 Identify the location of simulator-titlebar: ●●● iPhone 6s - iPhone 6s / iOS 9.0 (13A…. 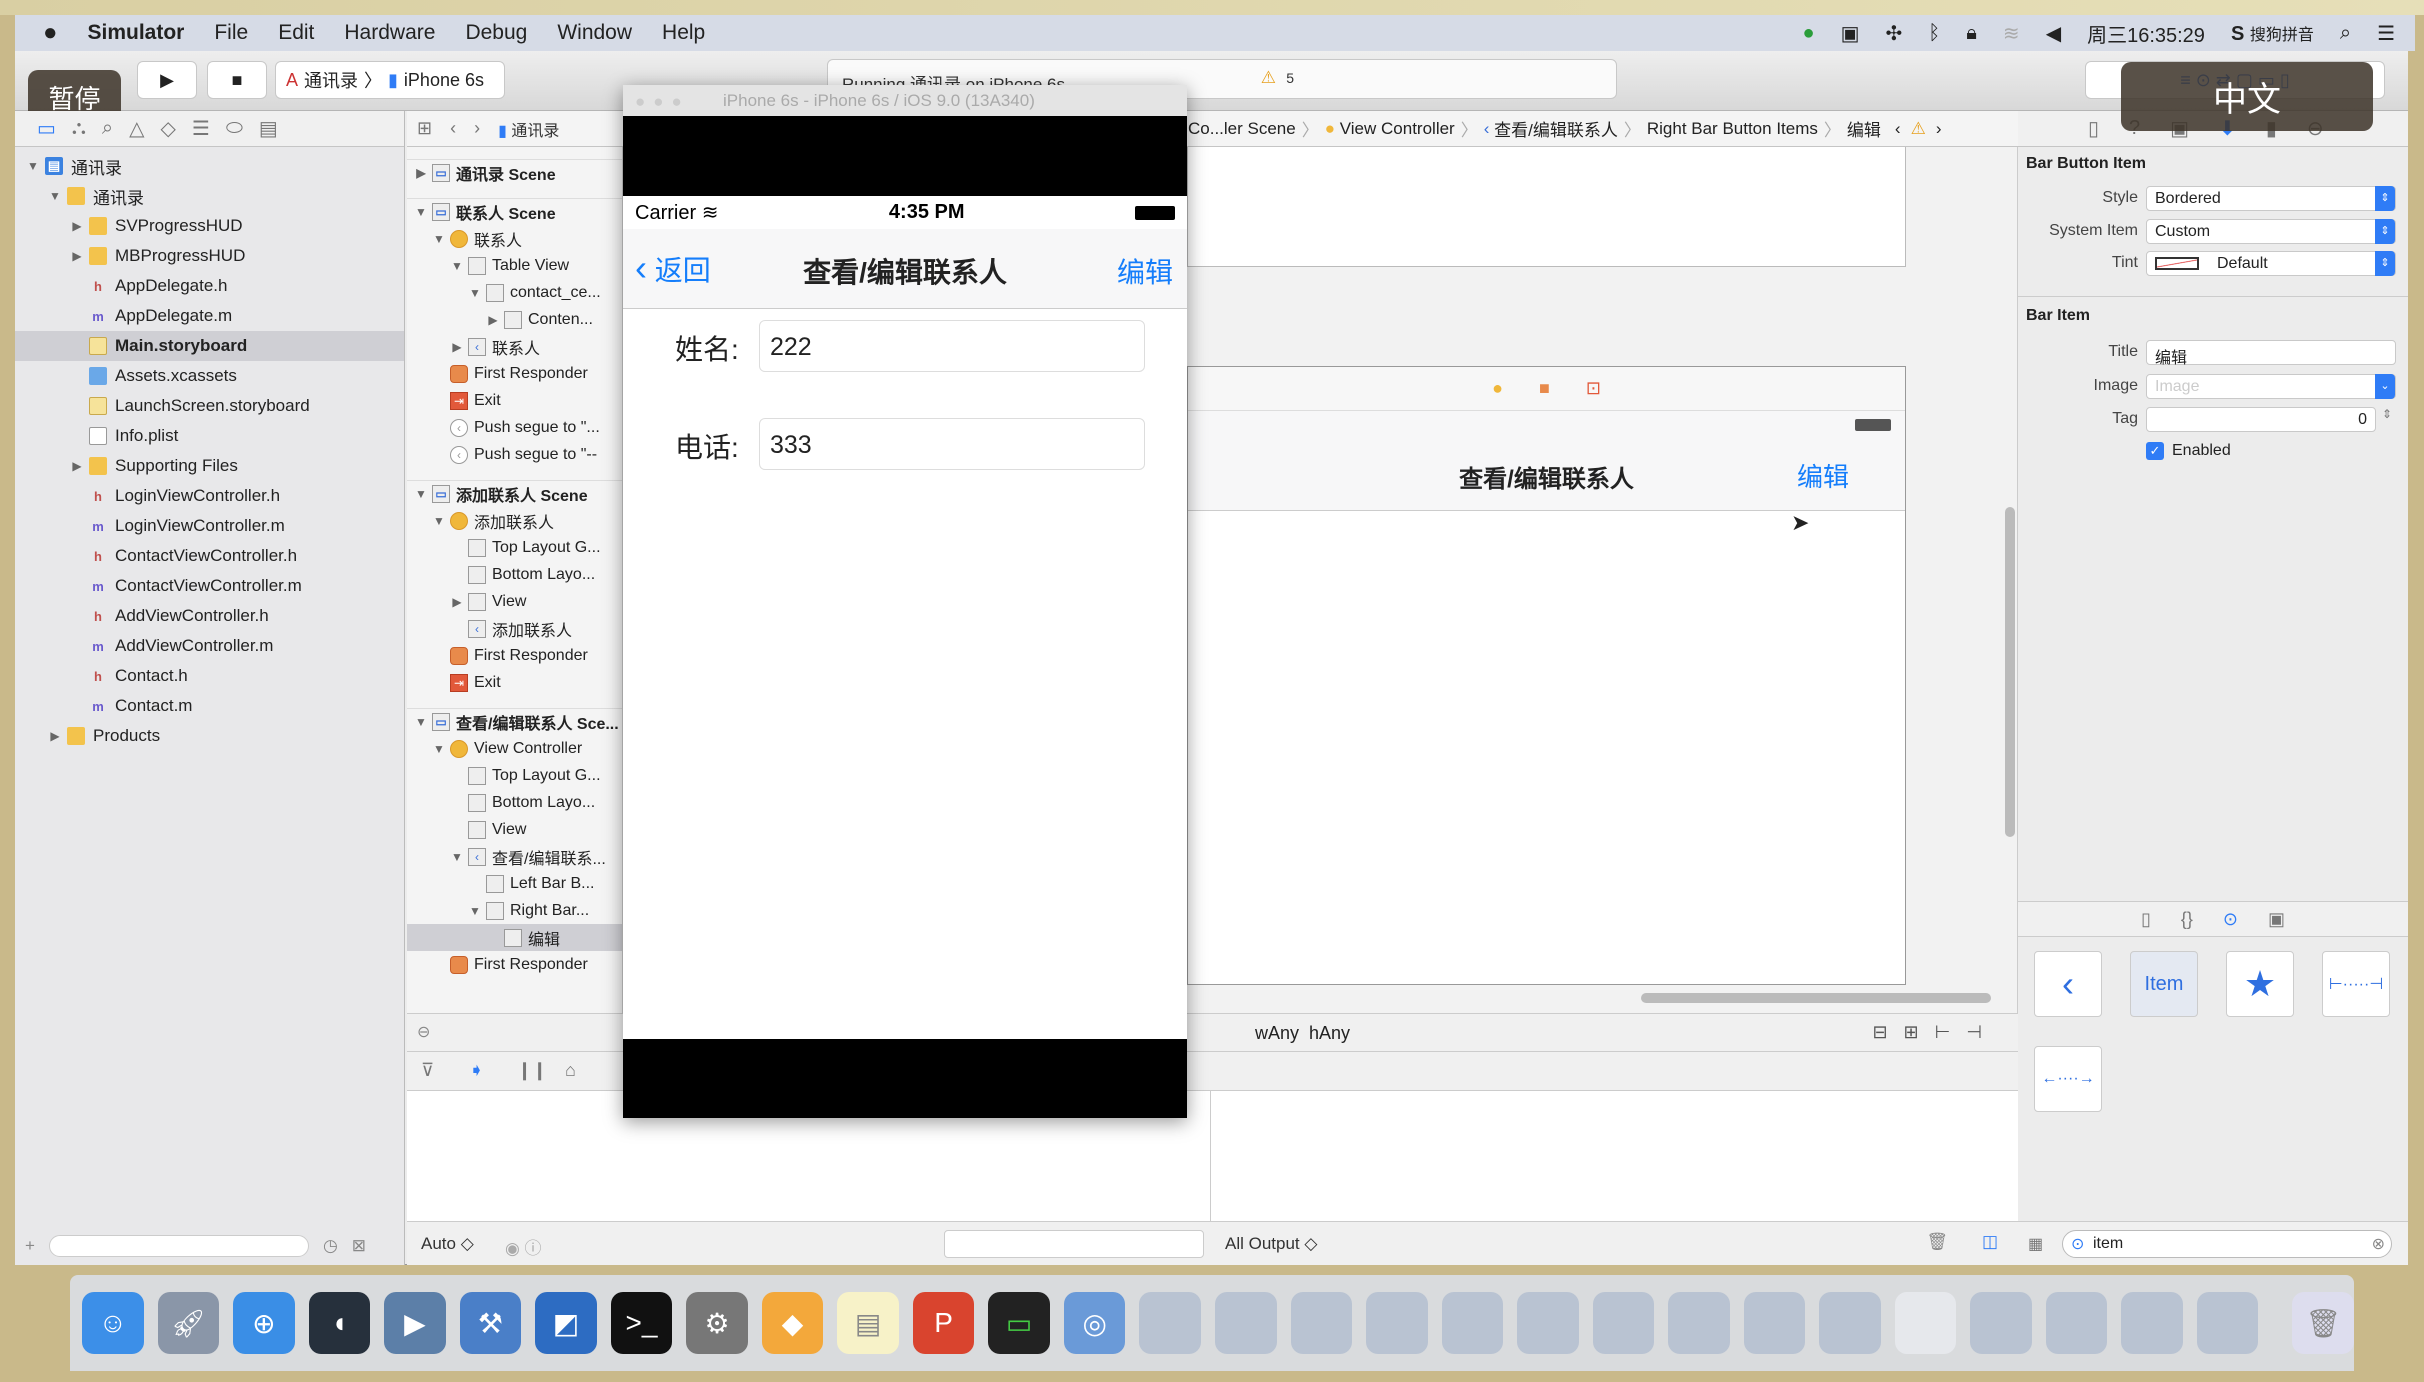
(905, 100).